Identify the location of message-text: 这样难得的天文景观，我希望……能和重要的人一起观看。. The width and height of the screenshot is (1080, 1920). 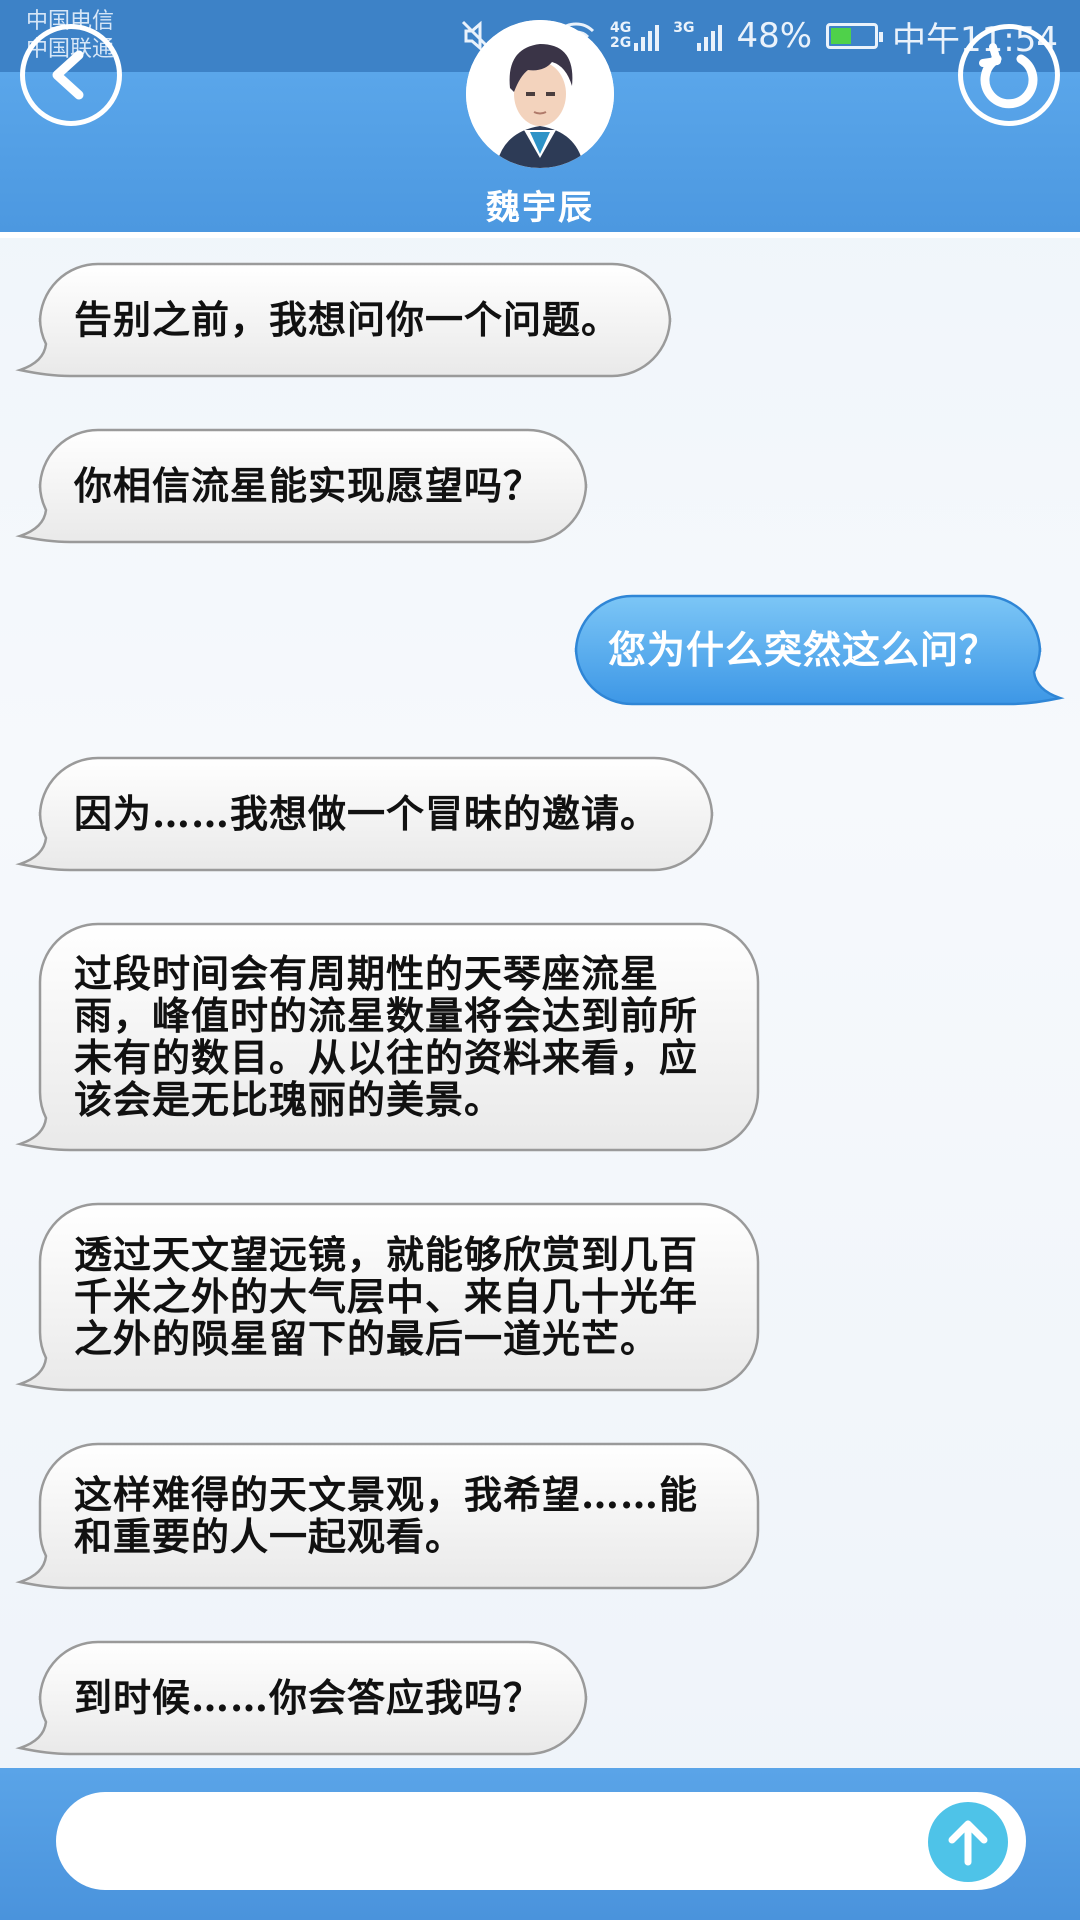
(386, 1515).